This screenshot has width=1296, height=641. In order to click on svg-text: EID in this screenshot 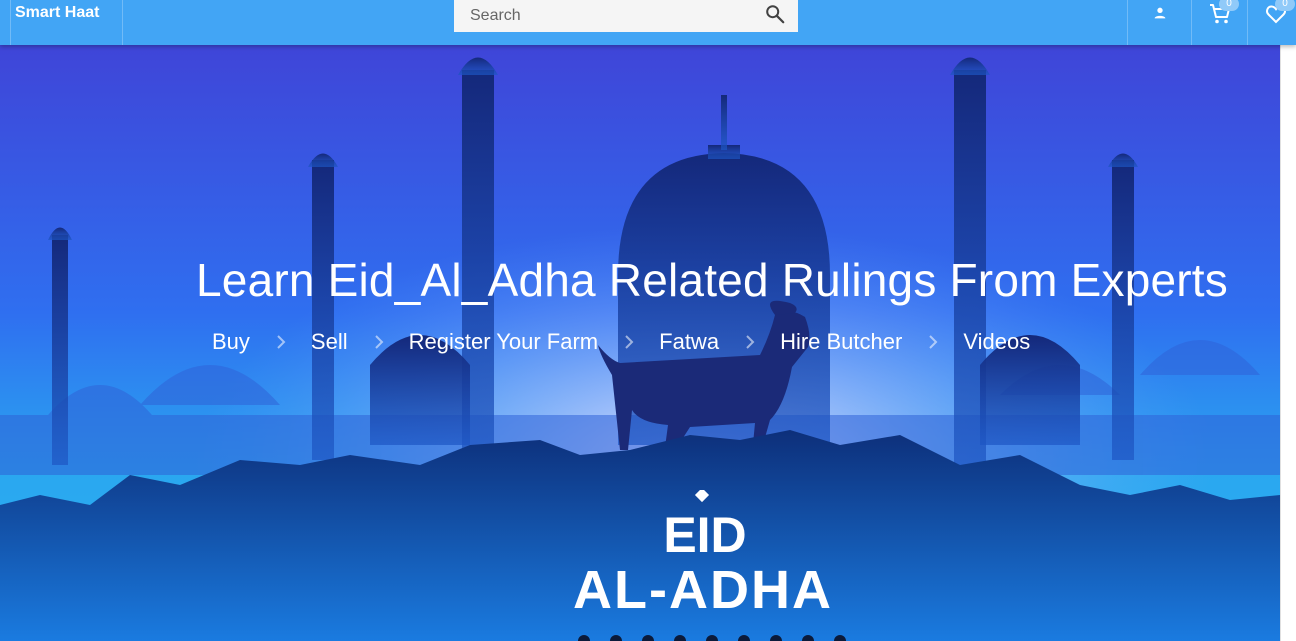, I will do `click(704, 535)`.